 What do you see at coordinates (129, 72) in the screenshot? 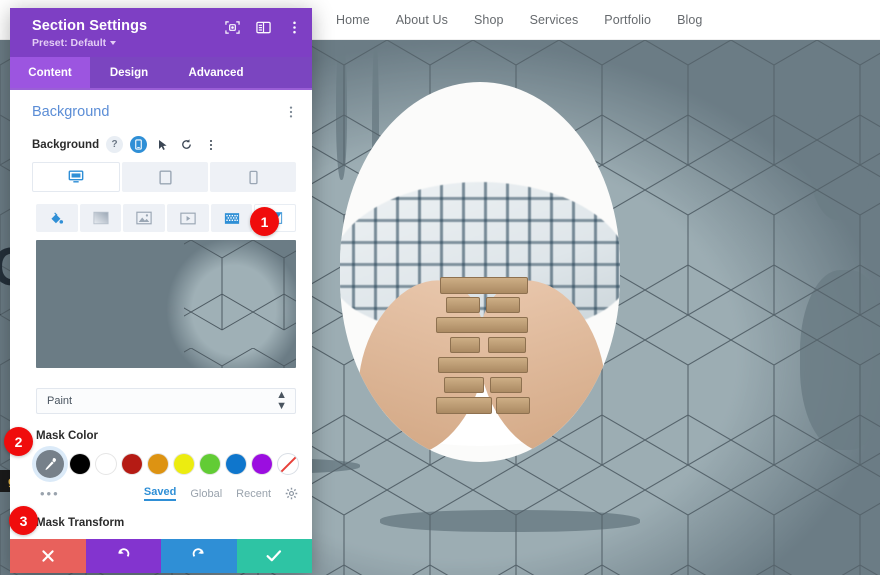
I see `tab-design: Design` at bounding box center [129, 72].